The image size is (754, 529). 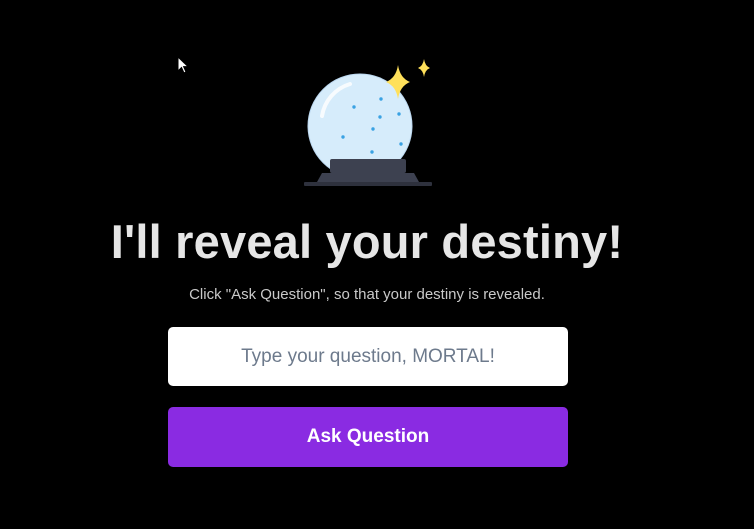 I want to click on page-title: I'll reveal your destiny!, so click(x=367, y=241).